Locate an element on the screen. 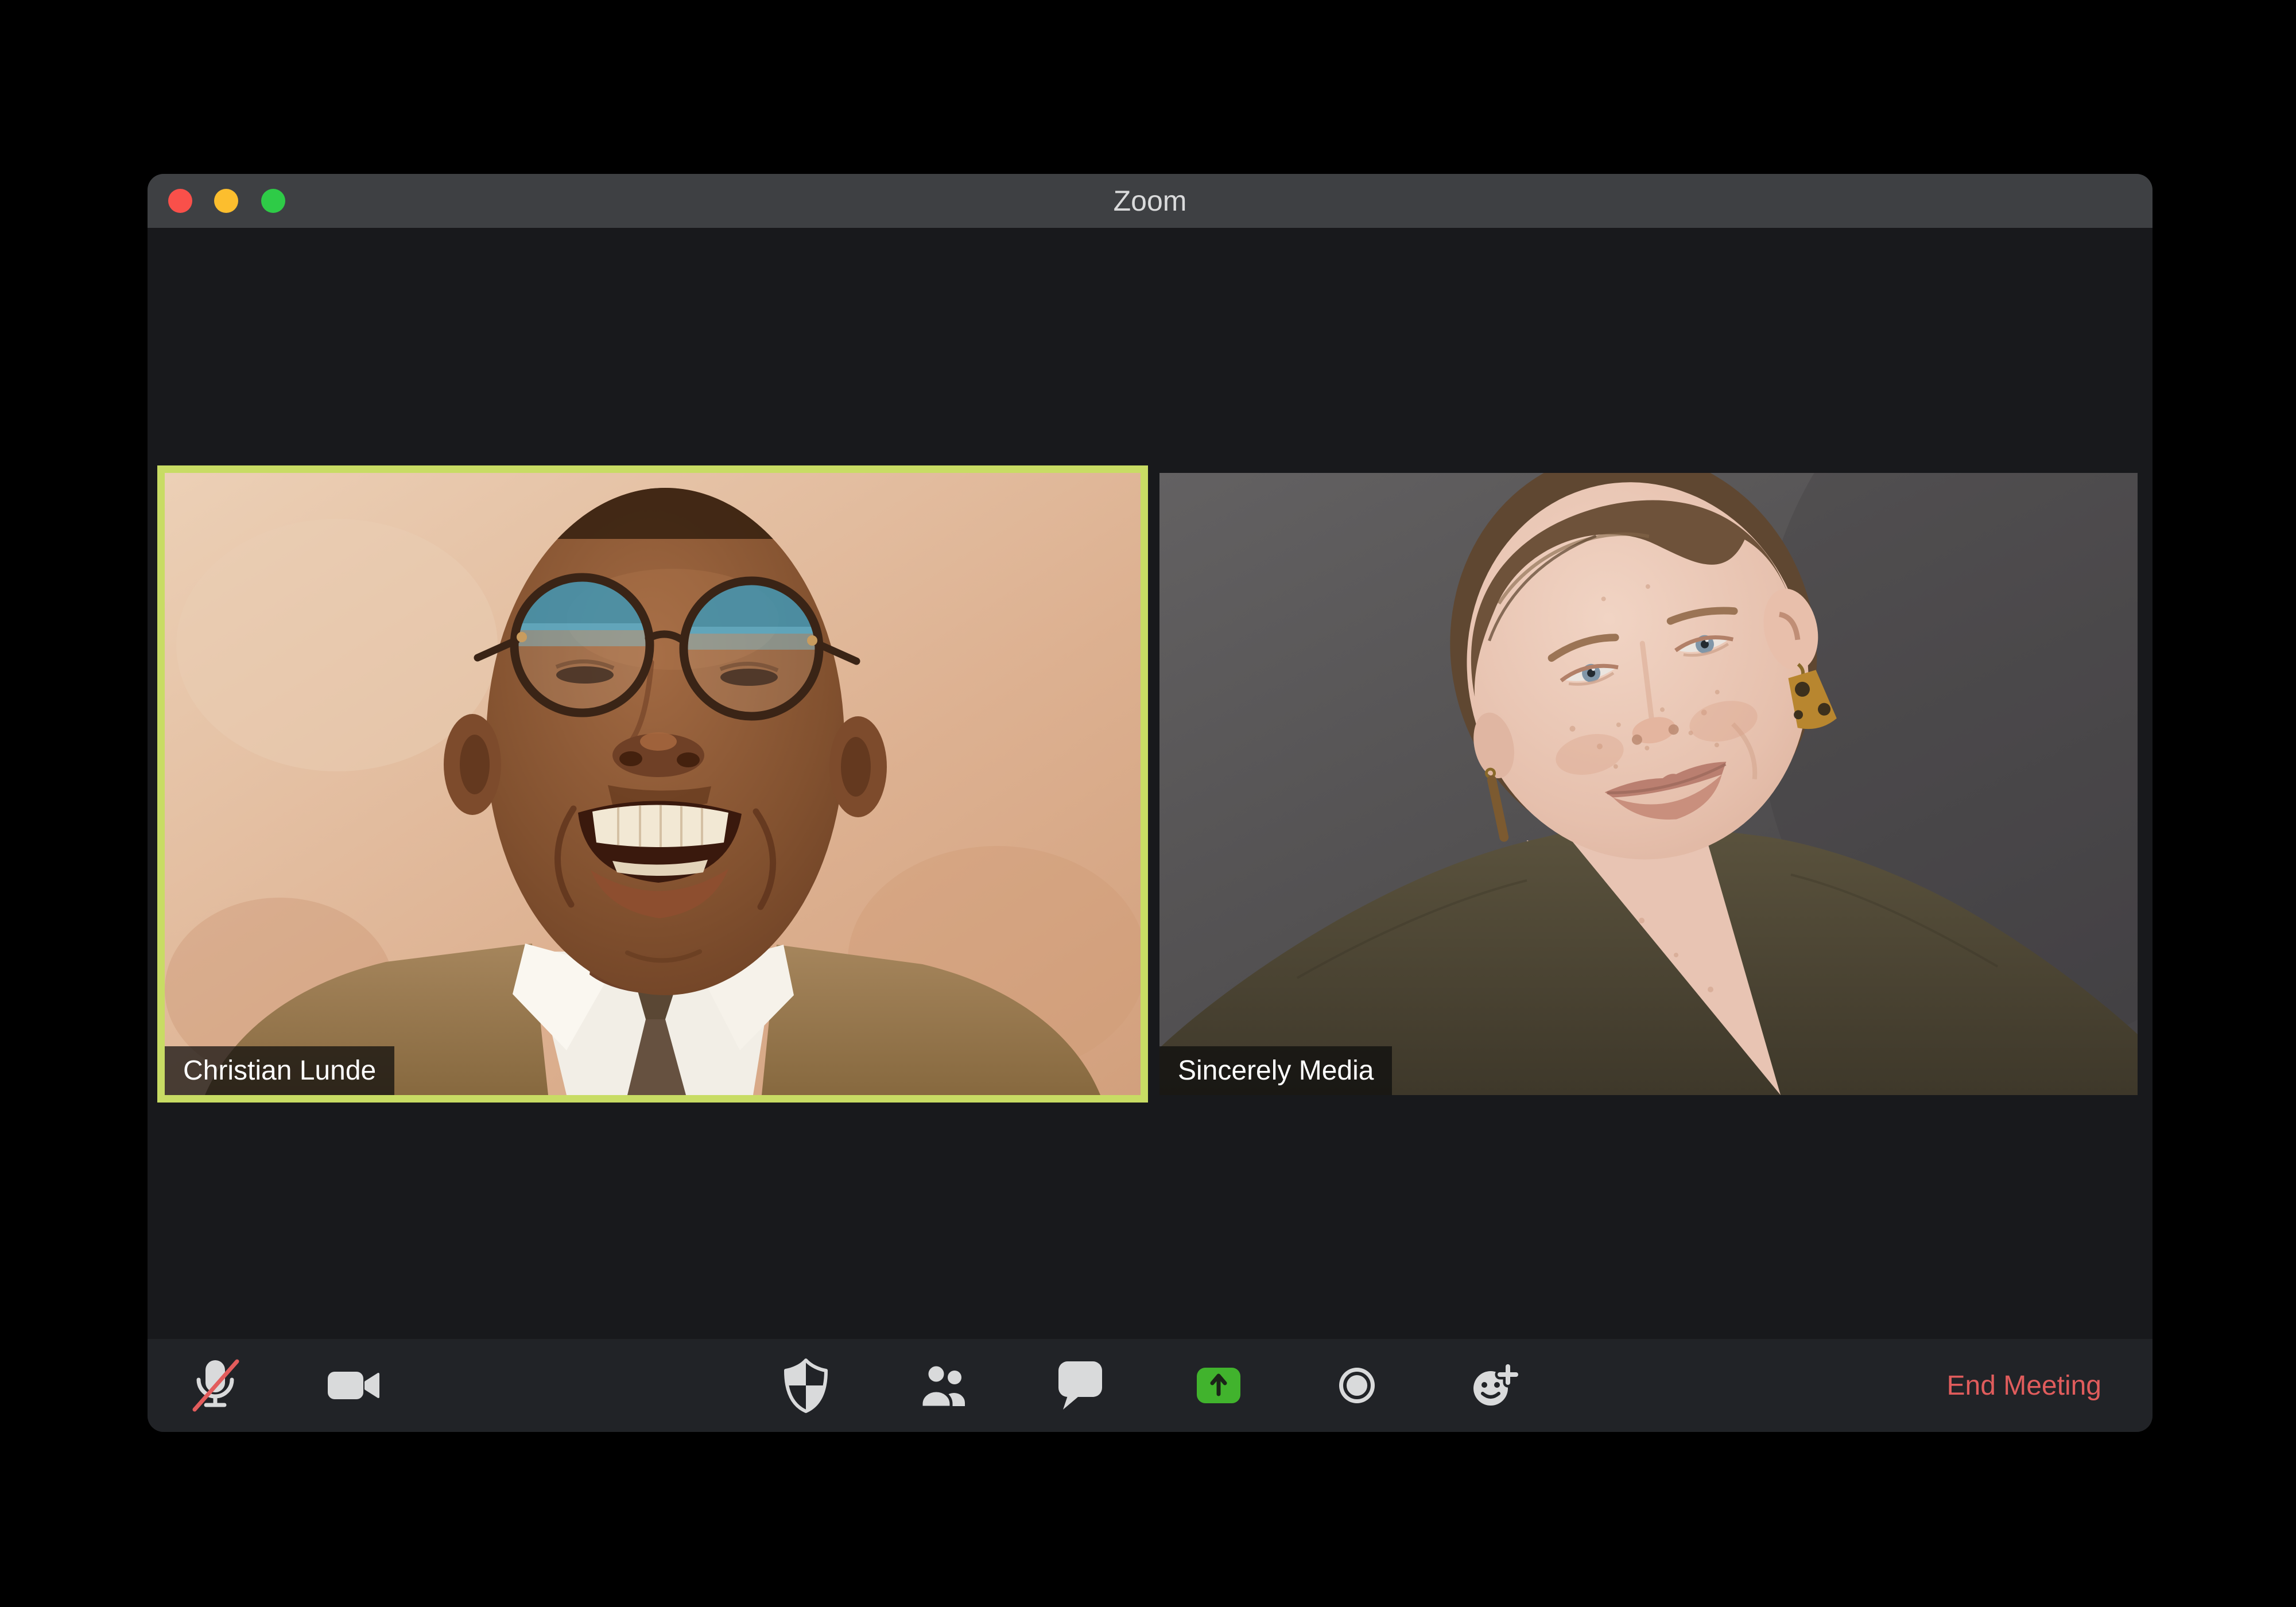 The width and height of the screenshot is (2296, 1607). end-meeting-button: End Meeting is located at coordinates (2024, 1385).